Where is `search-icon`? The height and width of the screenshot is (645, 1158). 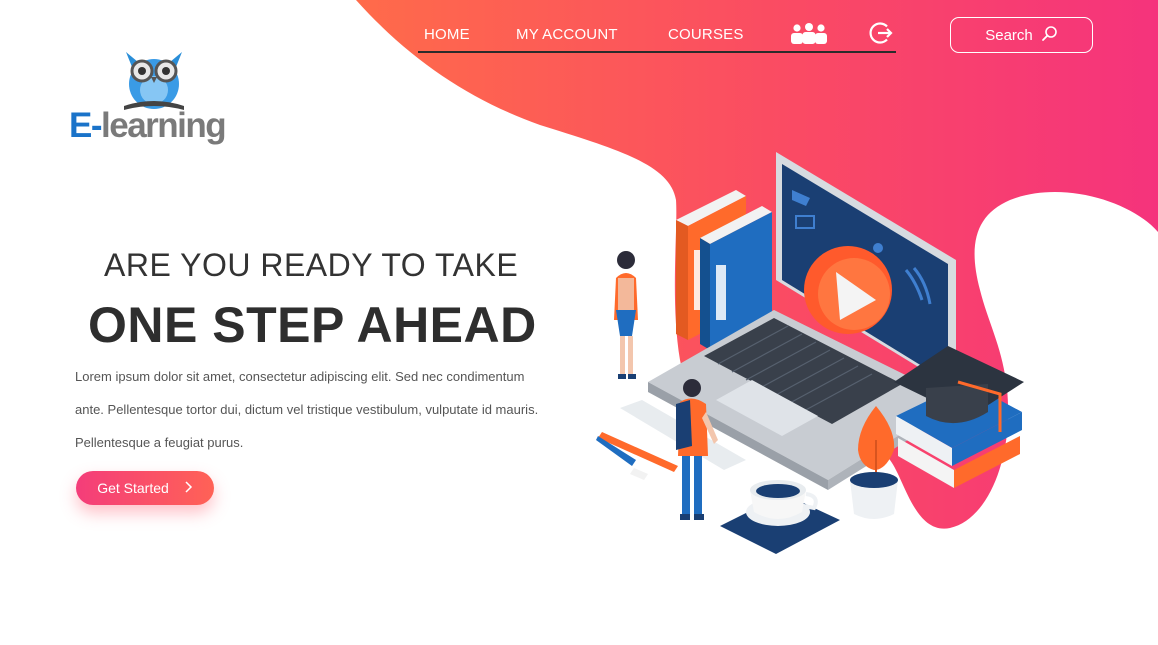 search-icon is located at coordinates (1049, 35).